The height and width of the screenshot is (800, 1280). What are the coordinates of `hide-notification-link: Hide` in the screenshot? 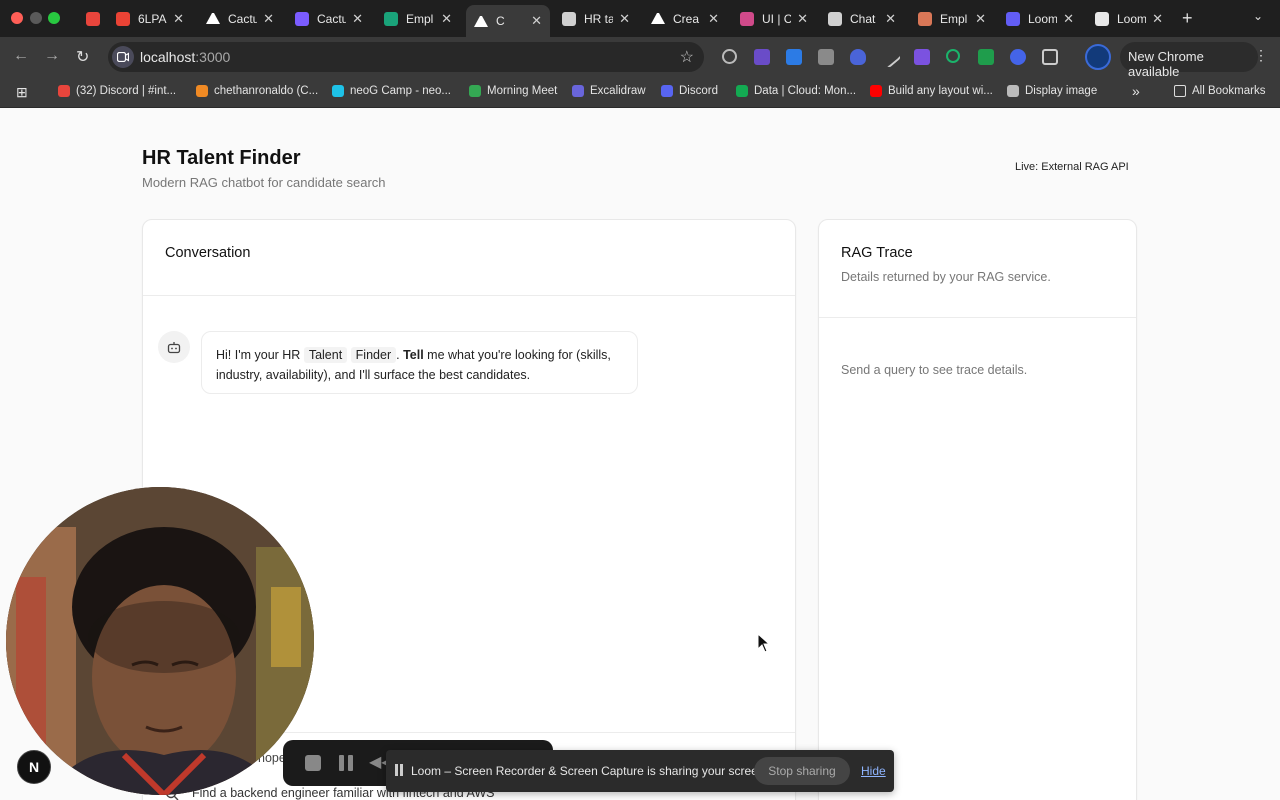 It's located at (873, 771).